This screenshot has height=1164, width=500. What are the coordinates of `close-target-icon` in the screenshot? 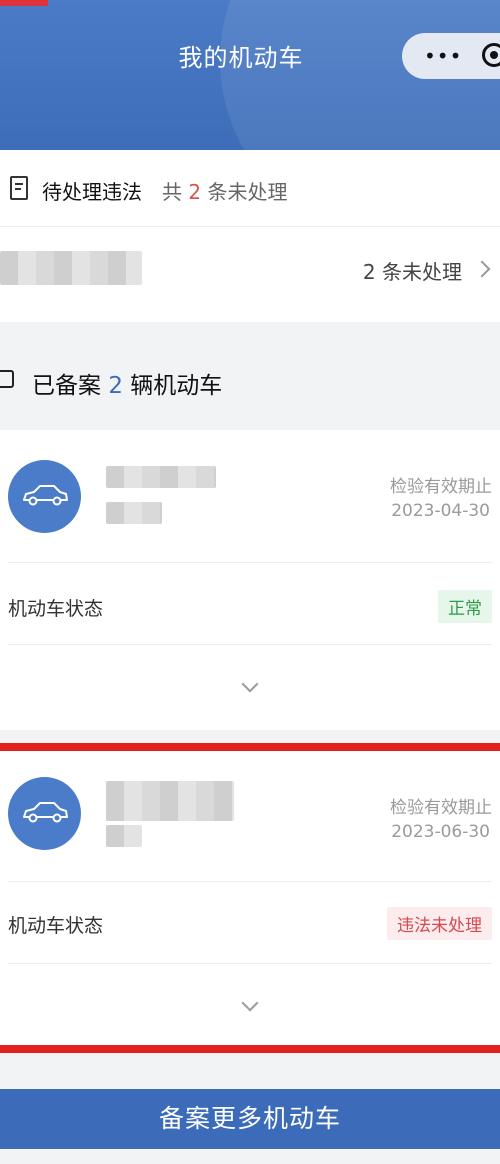 It's located at (491, 55).